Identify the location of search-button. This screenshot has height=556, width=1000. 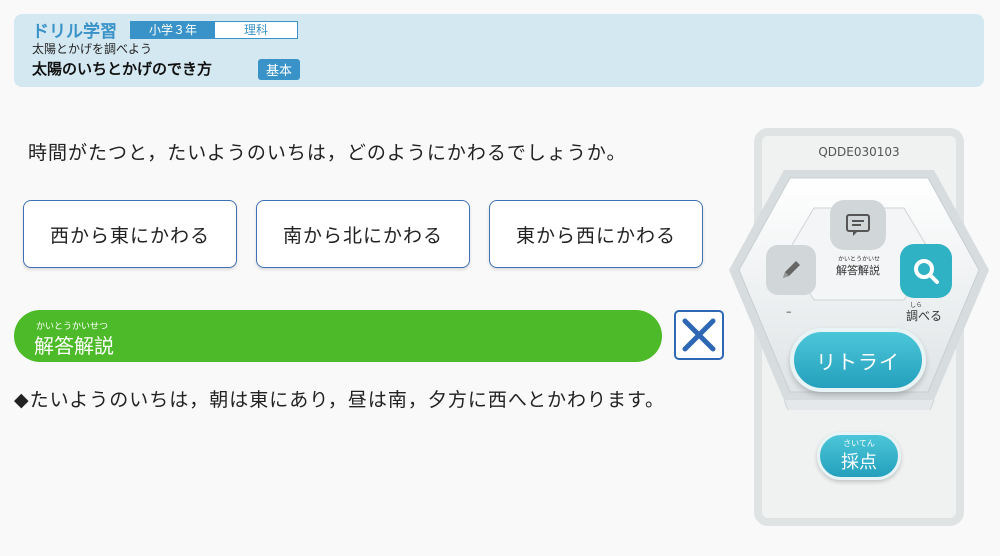
(926, 271).